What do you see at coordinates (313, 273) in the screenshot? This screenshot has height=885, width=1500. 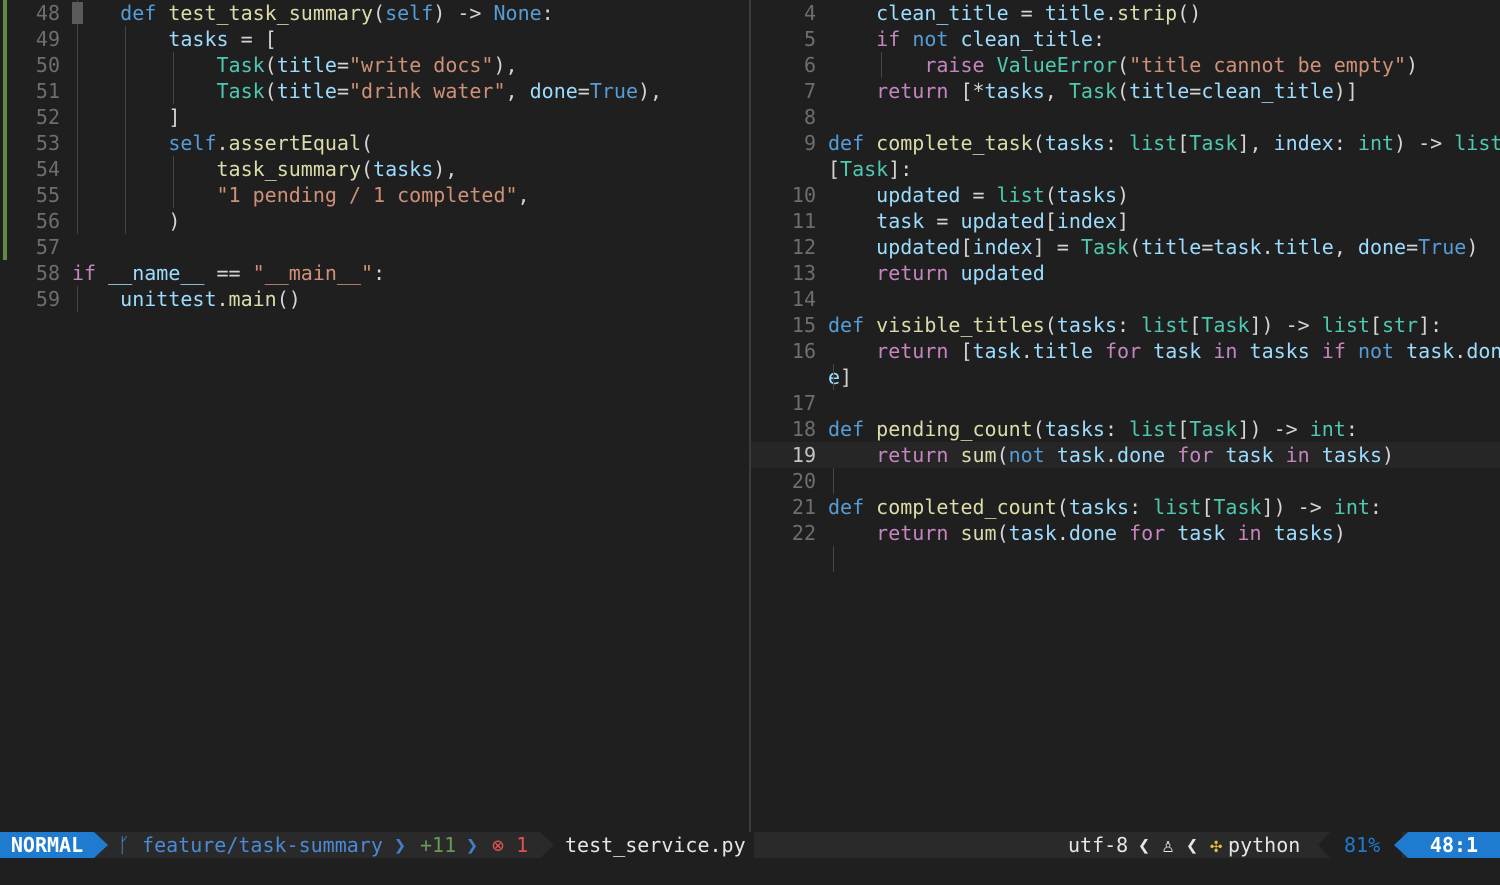 I see `code-token: "__main__"` at bounding box center [313, 273].